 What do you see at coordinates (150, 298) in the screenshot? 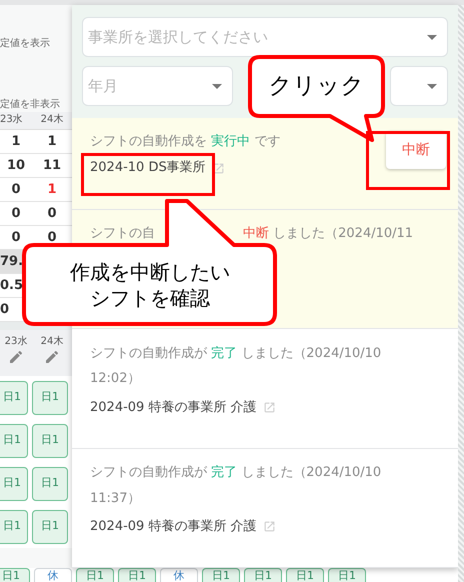
I see `callout-text: シフトを確認` at bounding box center [150, 298].